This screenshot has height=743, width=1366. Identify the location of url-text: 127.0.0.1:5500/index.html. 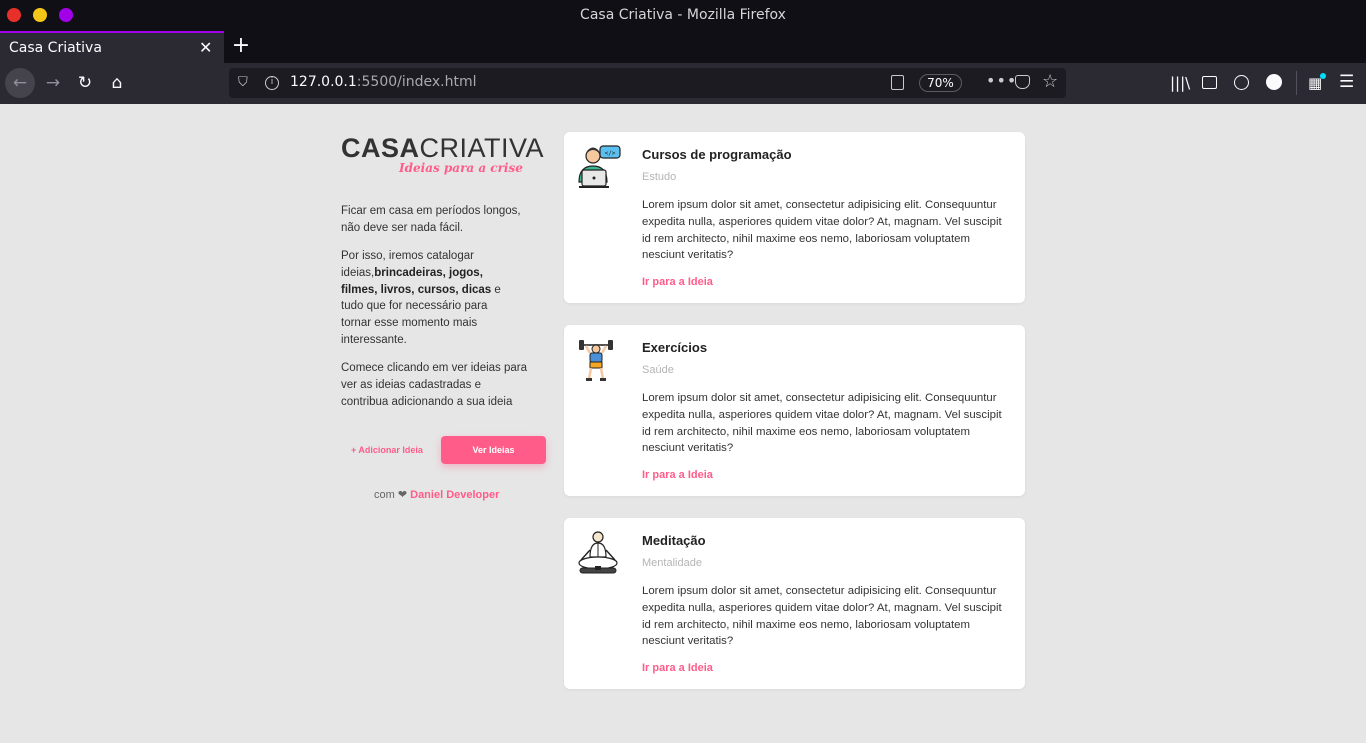
(383, 82).